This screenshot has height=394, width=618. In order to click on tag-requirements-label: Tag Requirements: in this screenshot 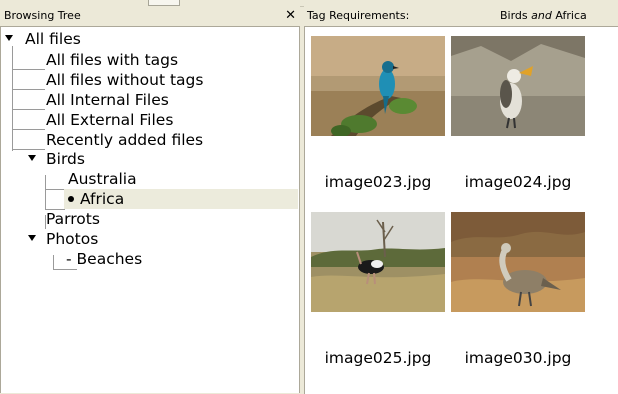, I will do `click(358, 15)`.